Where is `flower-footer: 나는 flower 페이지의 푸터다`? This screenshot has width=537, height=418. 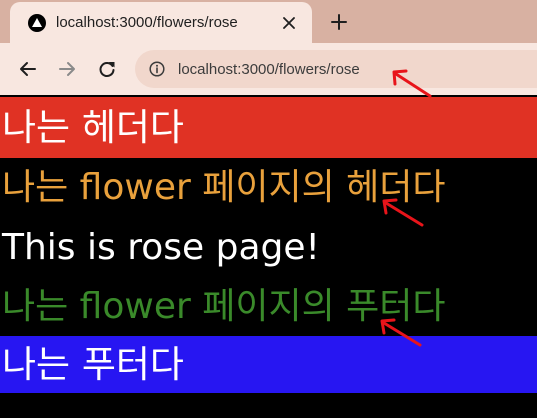
flower-footer: 나는 flower 페이지의 푸터다 is located at coordinates (268, 307).